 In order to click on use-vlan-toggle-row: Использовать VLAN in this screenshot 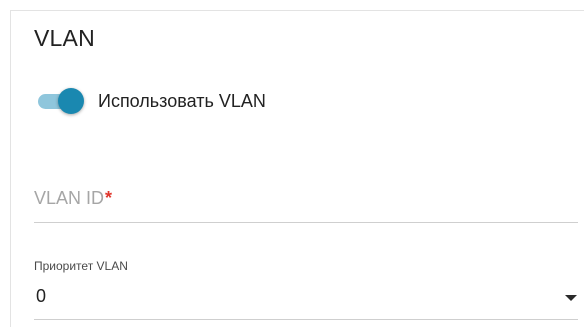, I will do `click(151, 101)`.